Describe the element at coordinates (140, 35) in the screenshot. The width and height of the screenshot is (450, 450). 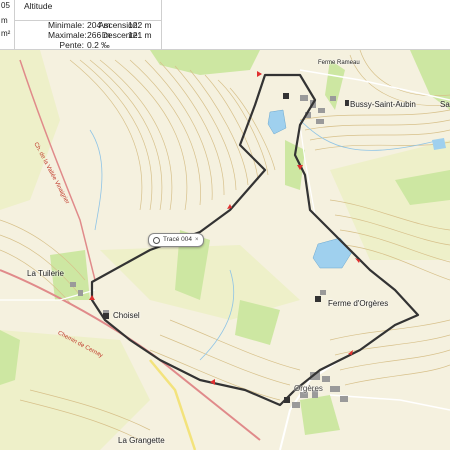
I see `descent-value: 121 m` at that location.